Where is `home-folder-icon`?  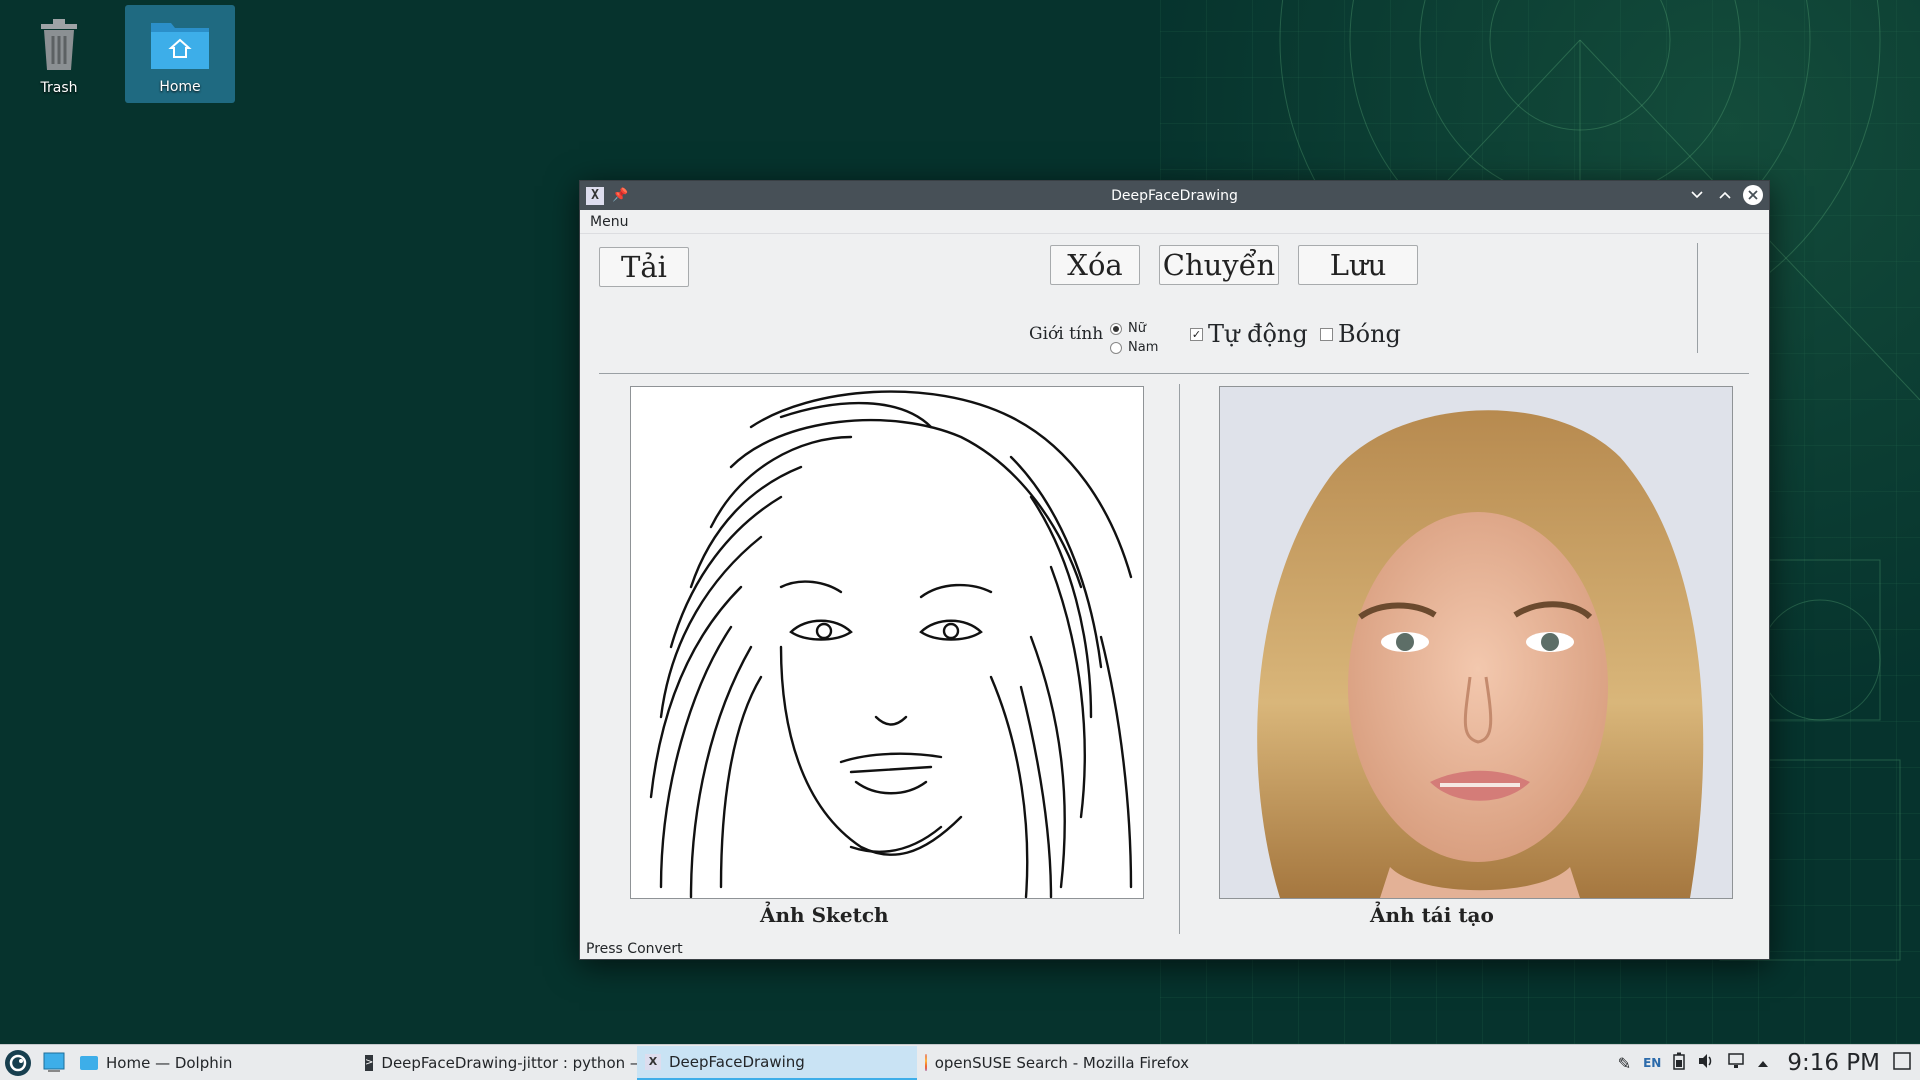 home-folder-icon is located at coordinates (180, 46).